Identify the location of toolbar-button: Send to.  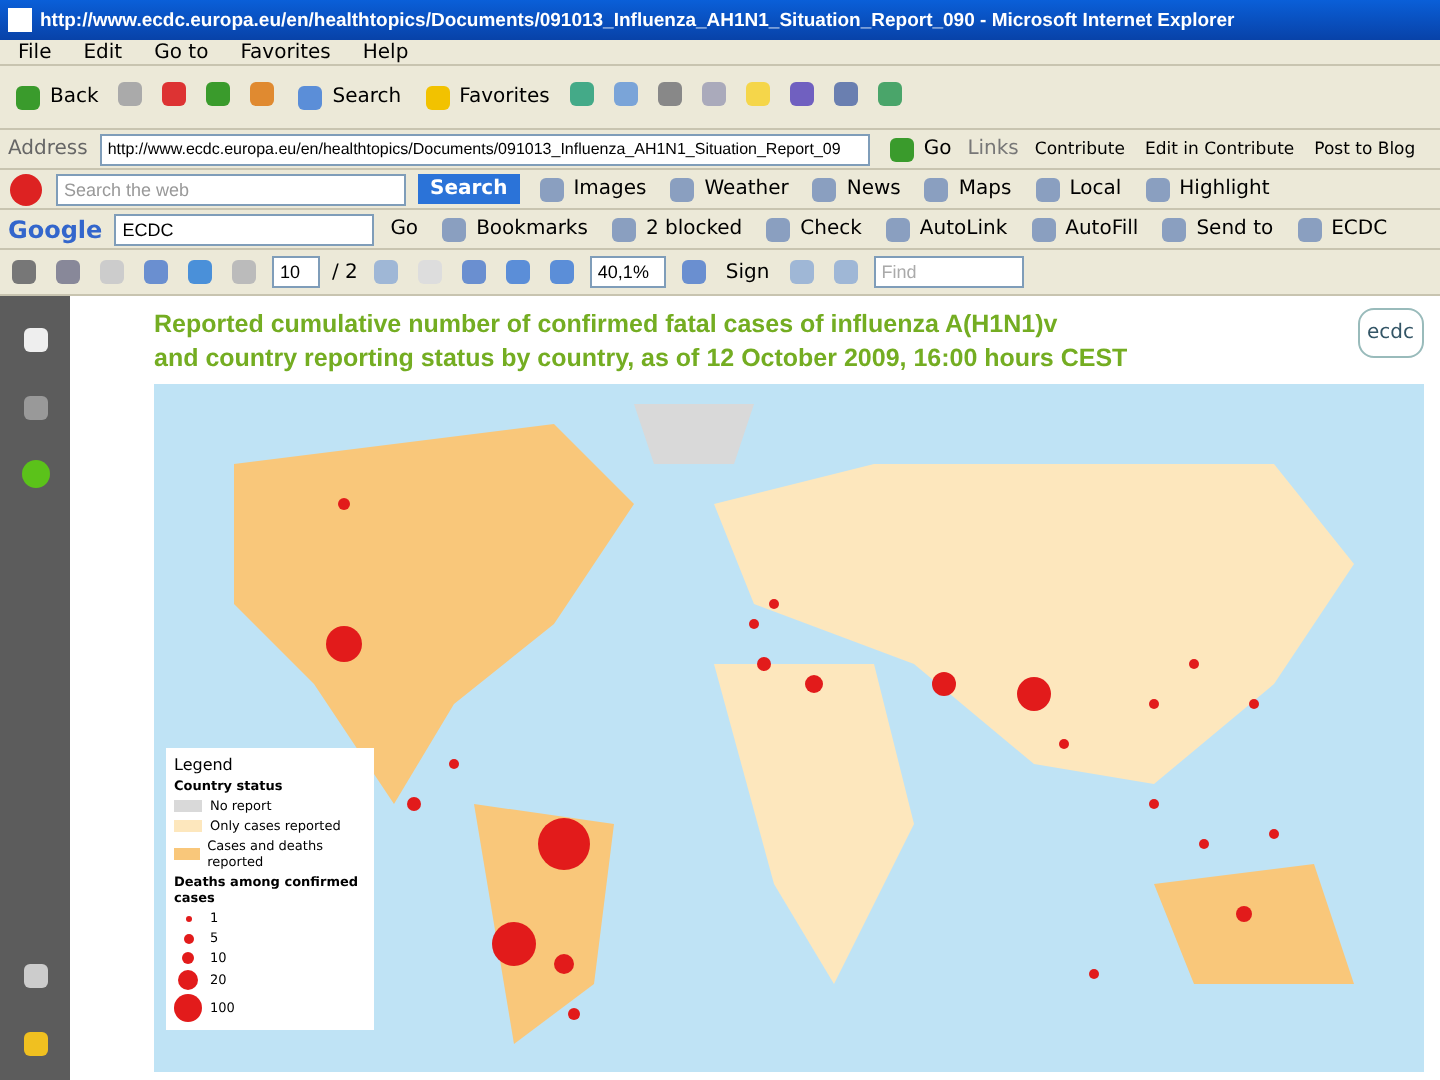
(1216, 229).